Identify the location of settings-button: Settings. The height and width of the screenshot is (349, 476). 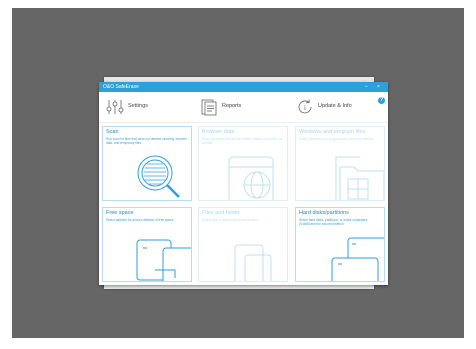
(136, 107).